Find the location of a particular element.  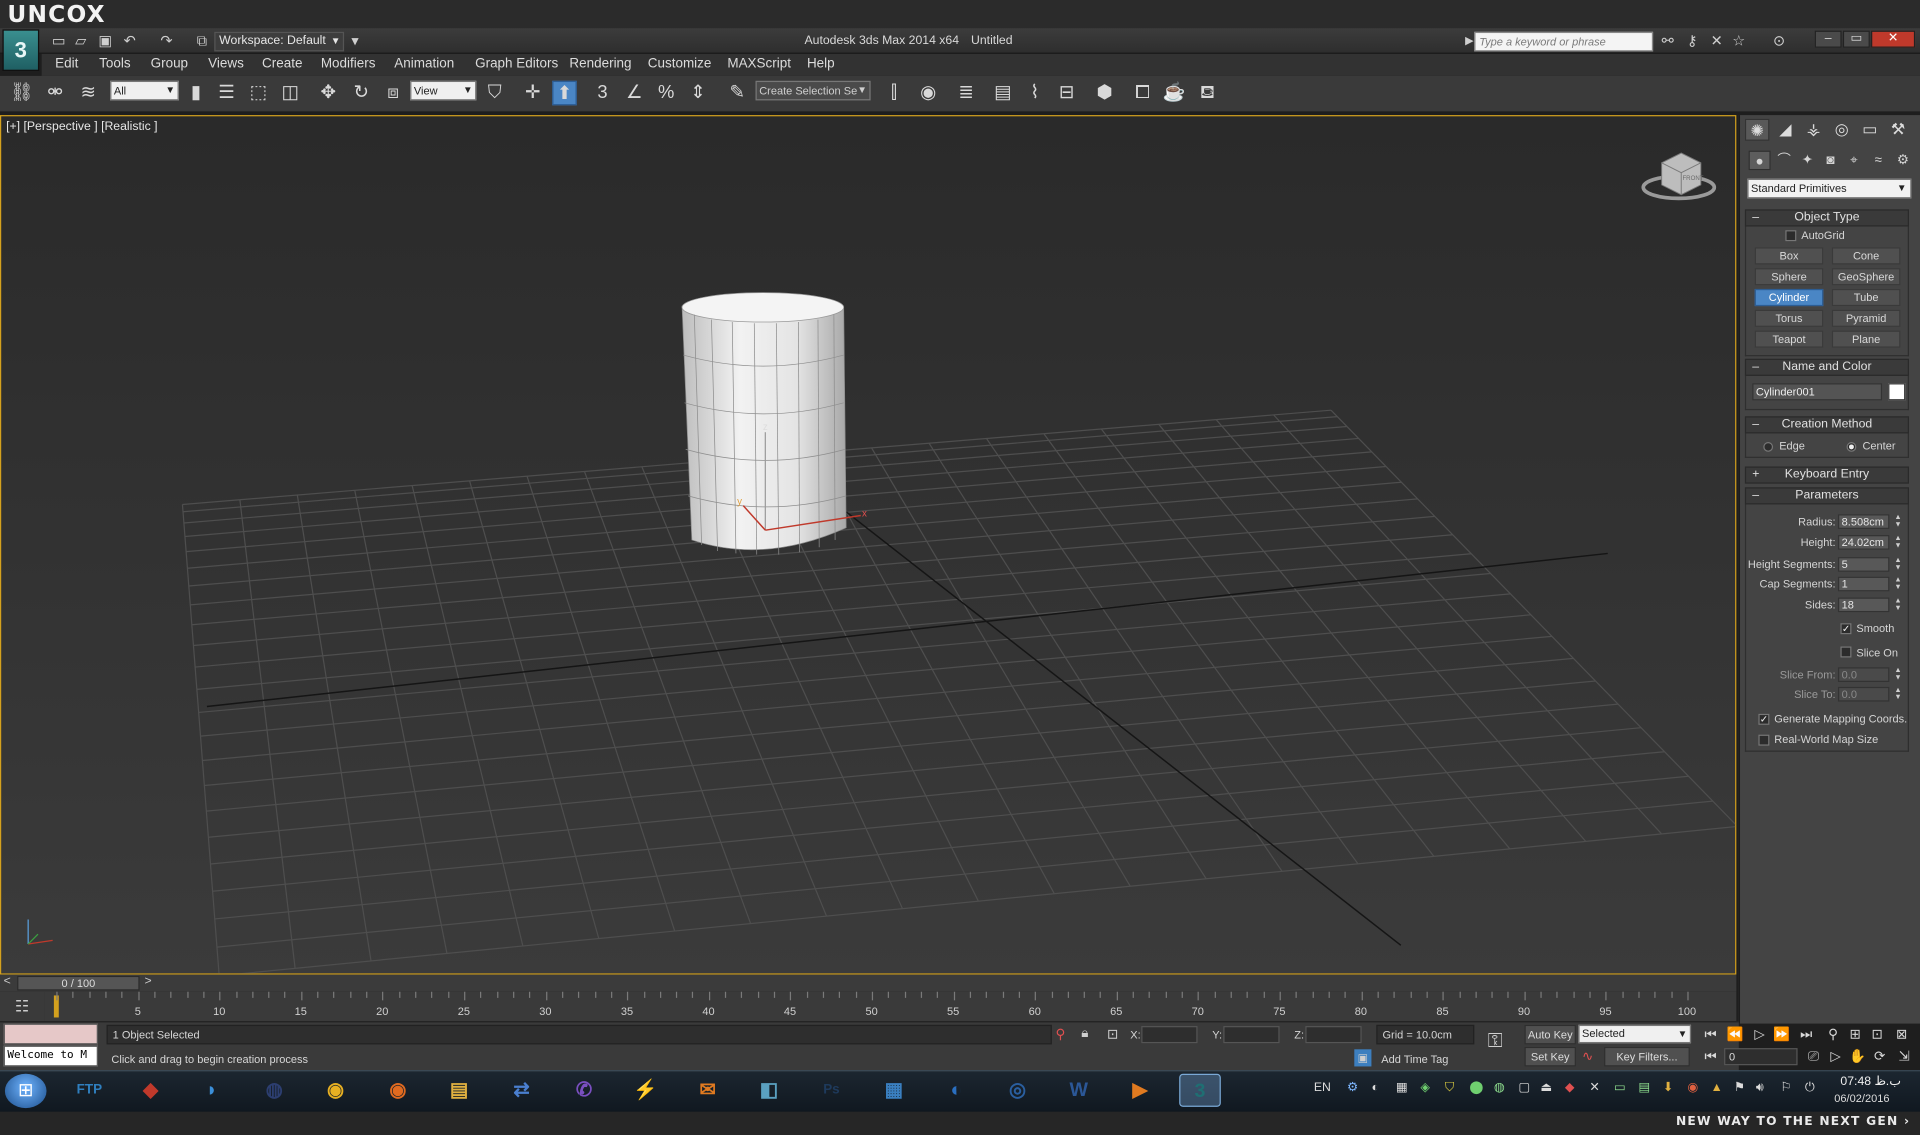

shapes-icon: ⌒ is located at coordinates (1784, 161).